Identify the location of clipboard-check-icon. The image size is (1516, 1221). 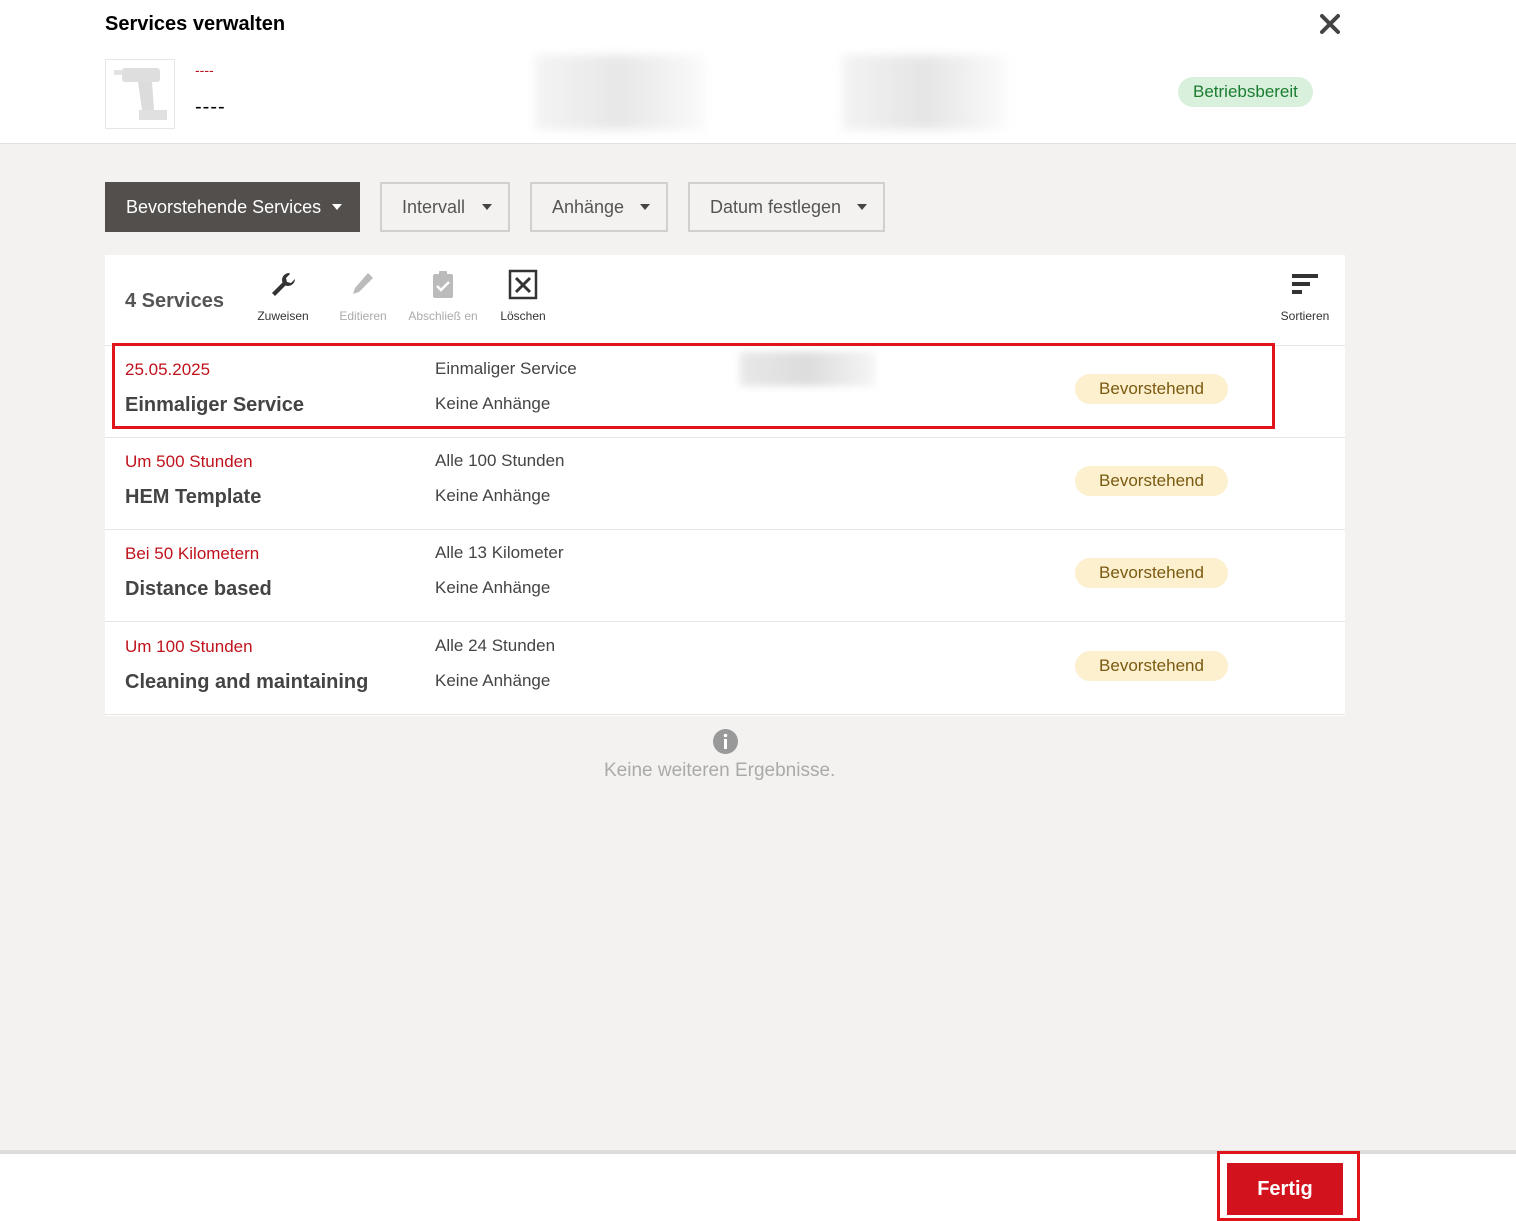
(443, 284).